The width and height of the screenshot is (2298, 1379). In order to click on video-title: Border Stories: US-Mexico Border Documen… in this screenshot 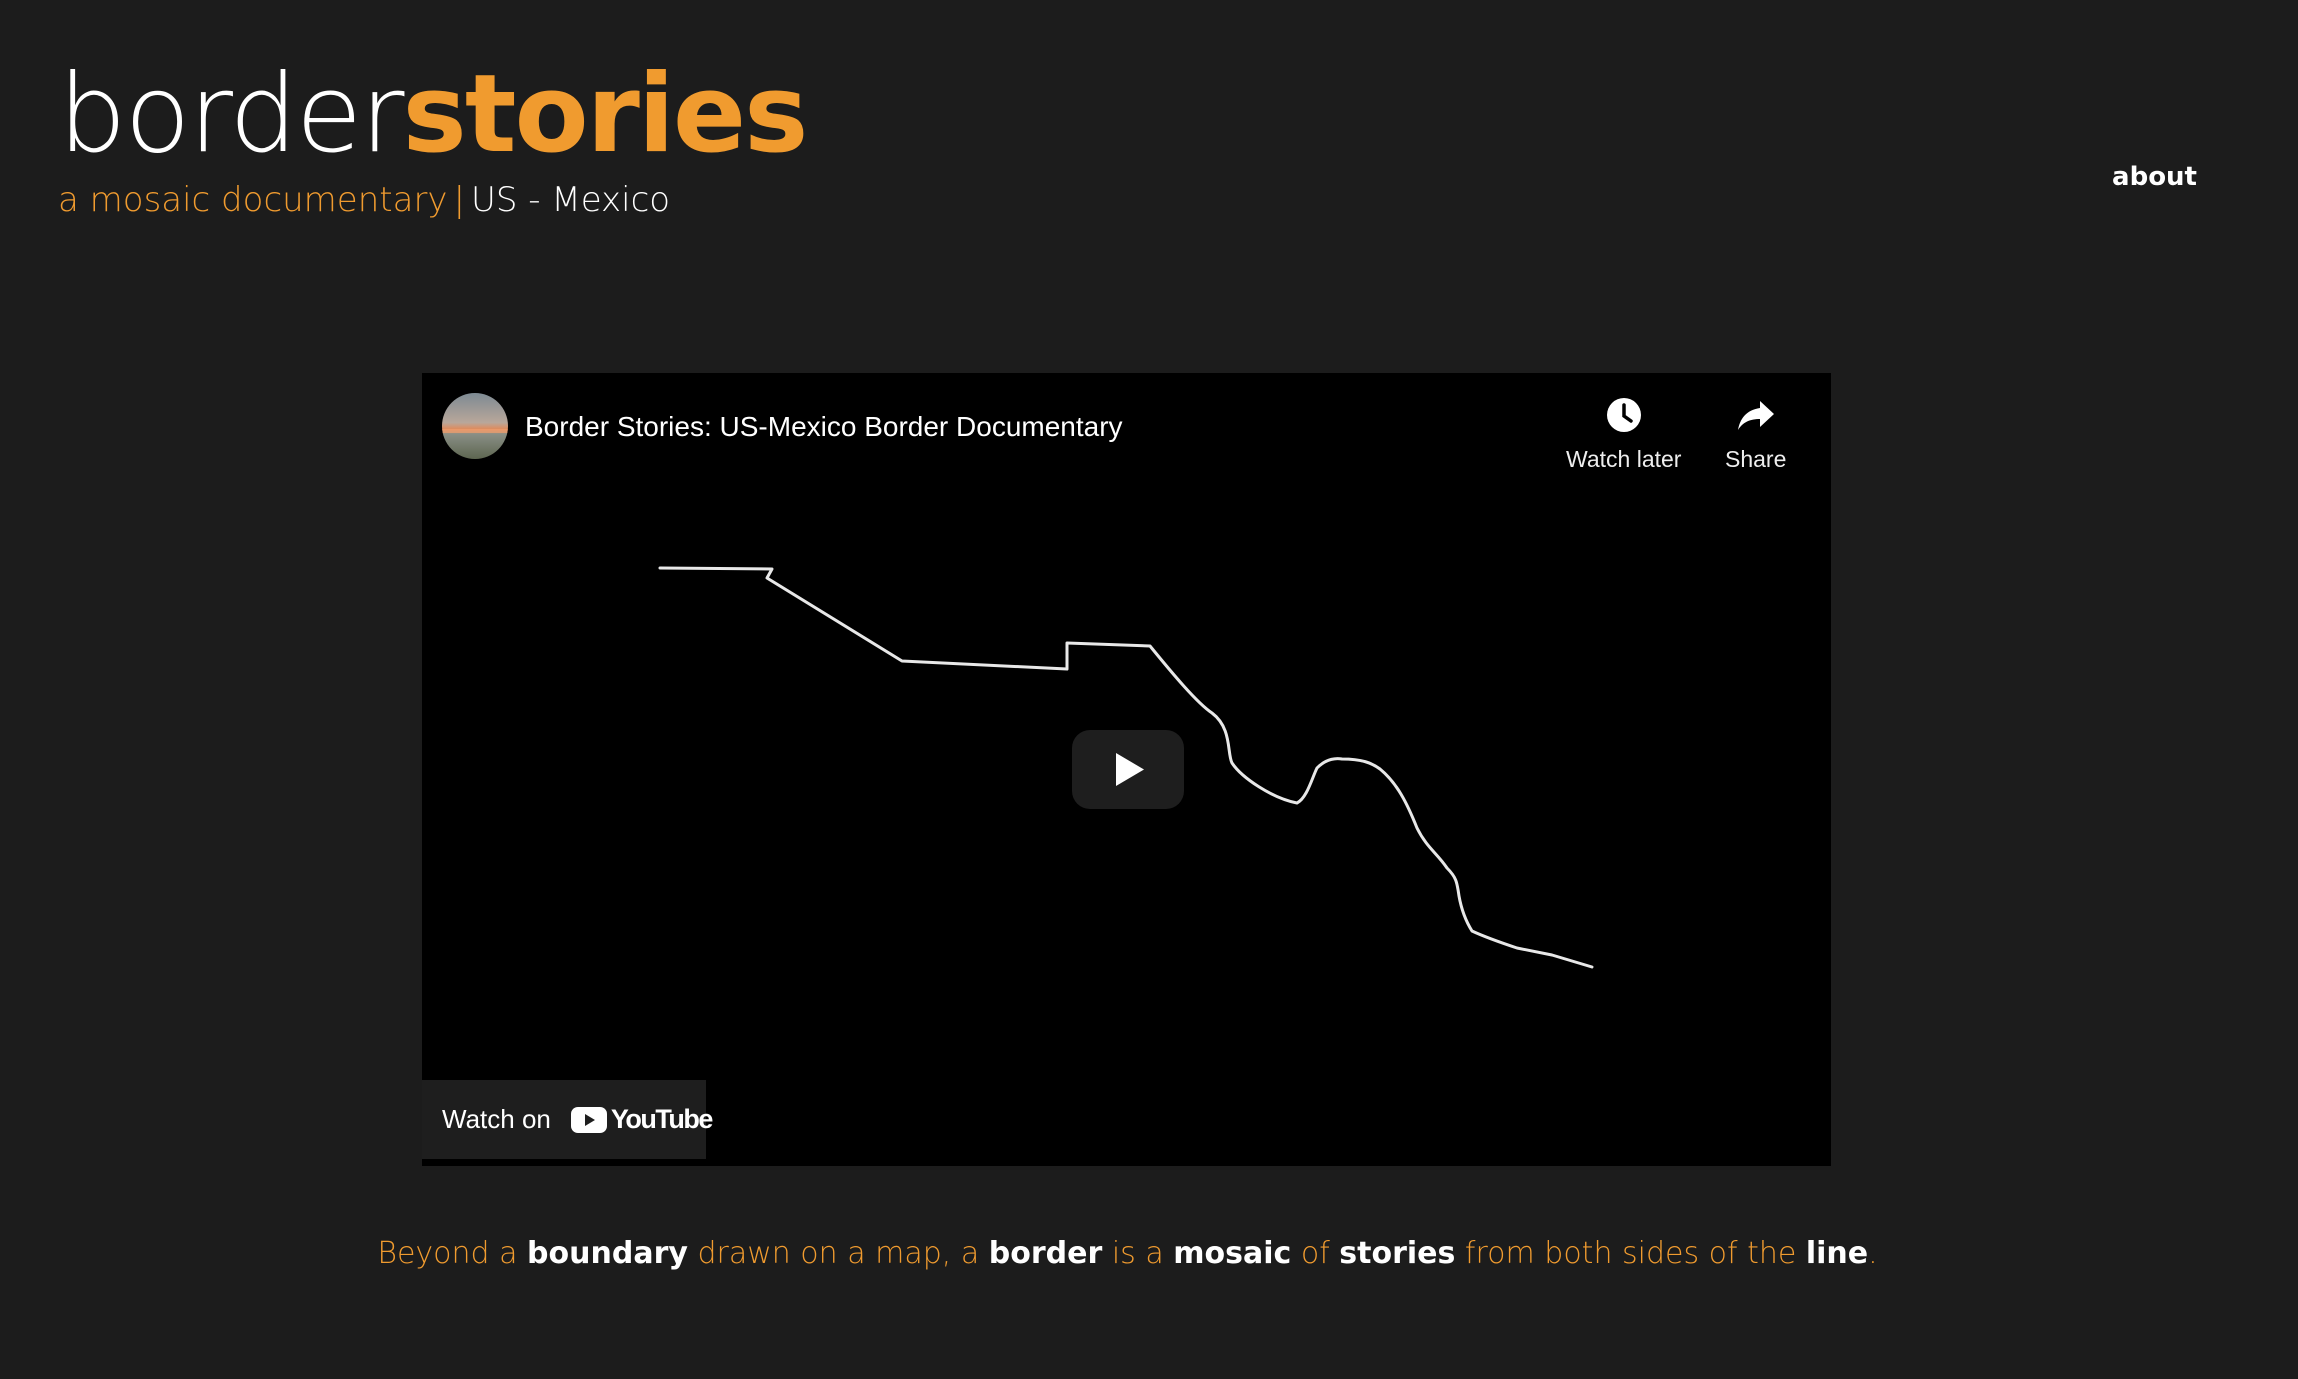, I will do `click(824, 427)`.